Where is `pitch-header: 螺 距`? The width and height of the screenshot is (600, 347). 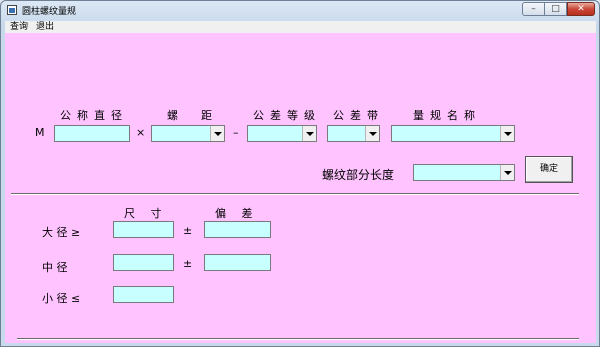 pitch-header: 螺 距 is located at coordinates (192, 115).